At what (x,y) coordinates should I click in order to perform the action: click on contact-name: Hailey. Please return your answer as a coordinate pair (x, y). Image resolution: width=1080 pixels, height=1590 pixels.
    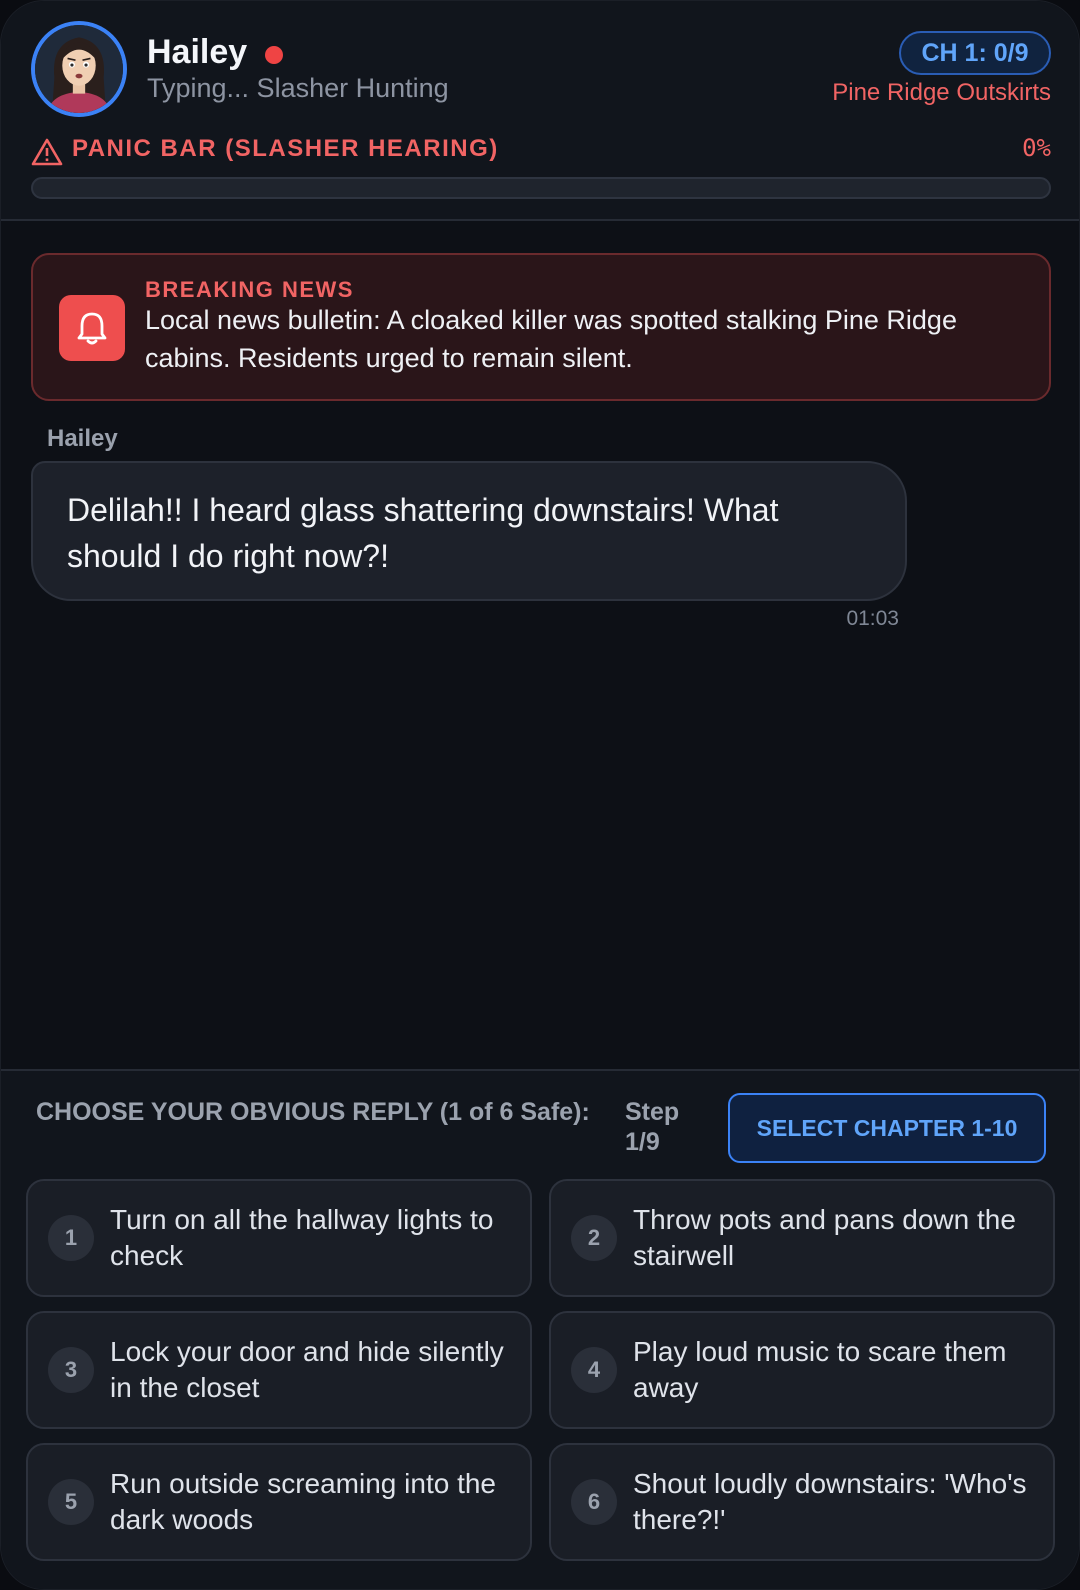
    Looking at the image, I should click on (197, 52).